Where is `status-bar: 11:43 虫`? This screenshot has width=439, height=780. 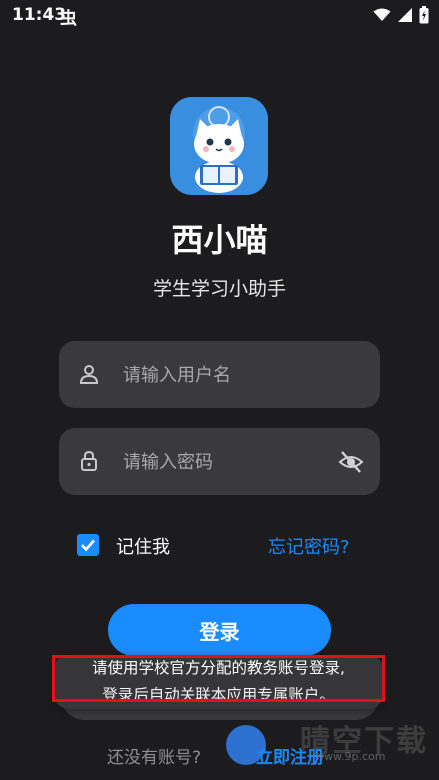
status-bar: 11:43 虫 is located at coordinates (219, 16).